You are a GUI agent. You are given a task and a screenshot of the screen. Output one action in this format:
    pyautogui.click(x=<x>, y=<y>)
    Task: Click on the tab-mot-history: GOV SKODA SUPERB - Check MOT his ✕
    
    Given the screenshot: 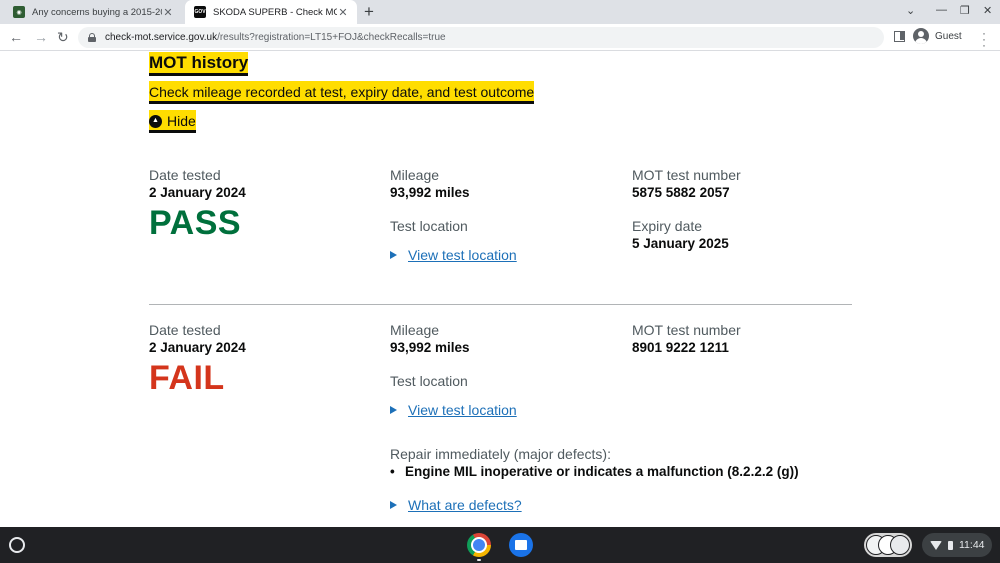 What is the action you would take?
    pyautogui.click(x=271, y=12)
    